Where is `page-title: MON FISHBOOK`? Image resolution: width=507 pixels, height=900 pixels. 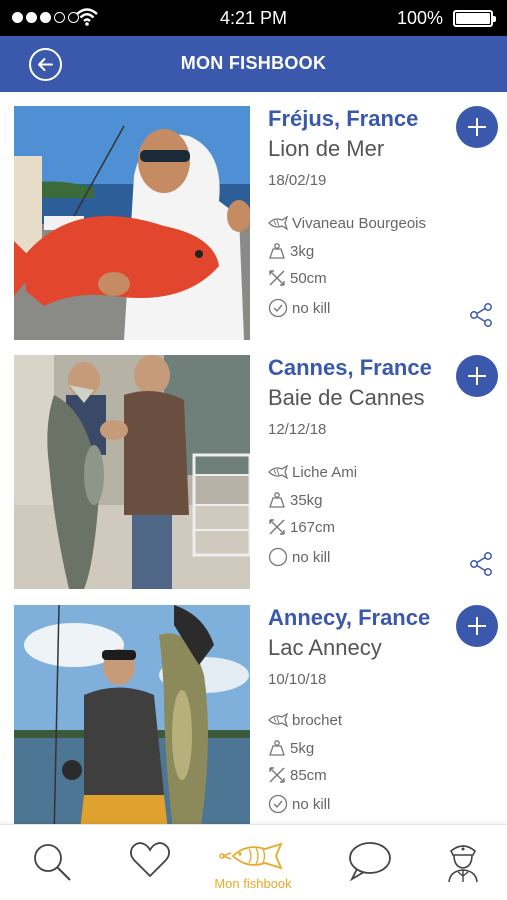 page-title: MON FISHBOOK is located at coordinates (253, 63).